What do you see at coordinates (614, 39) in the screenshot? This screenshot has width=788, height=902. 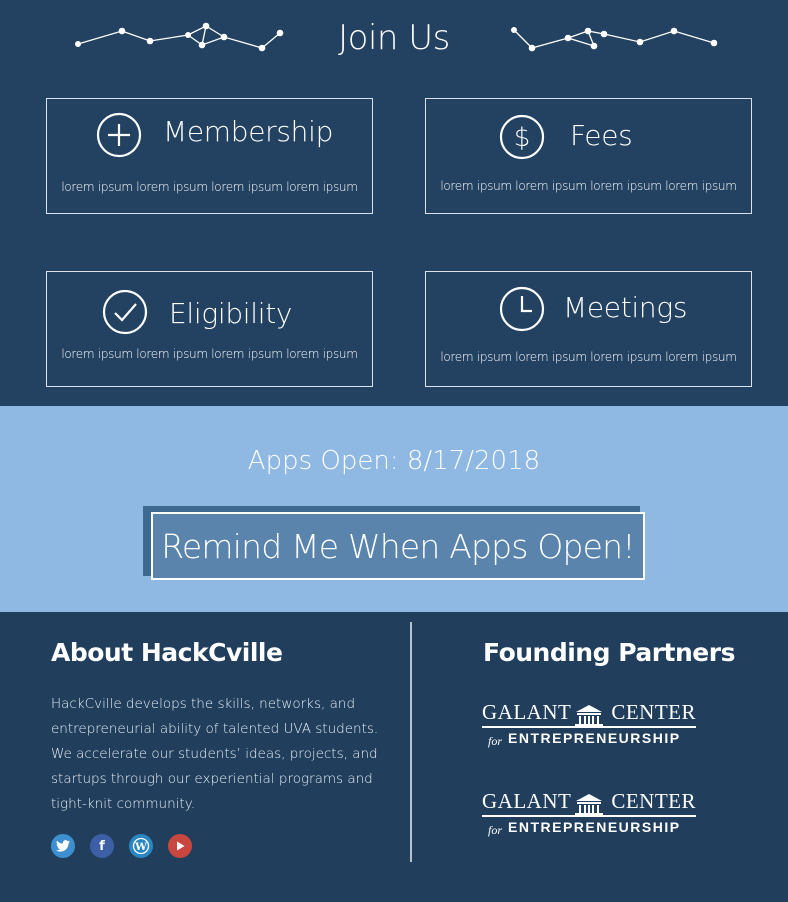 I see `constellation-right-icon` at bounding box center [614, 39].